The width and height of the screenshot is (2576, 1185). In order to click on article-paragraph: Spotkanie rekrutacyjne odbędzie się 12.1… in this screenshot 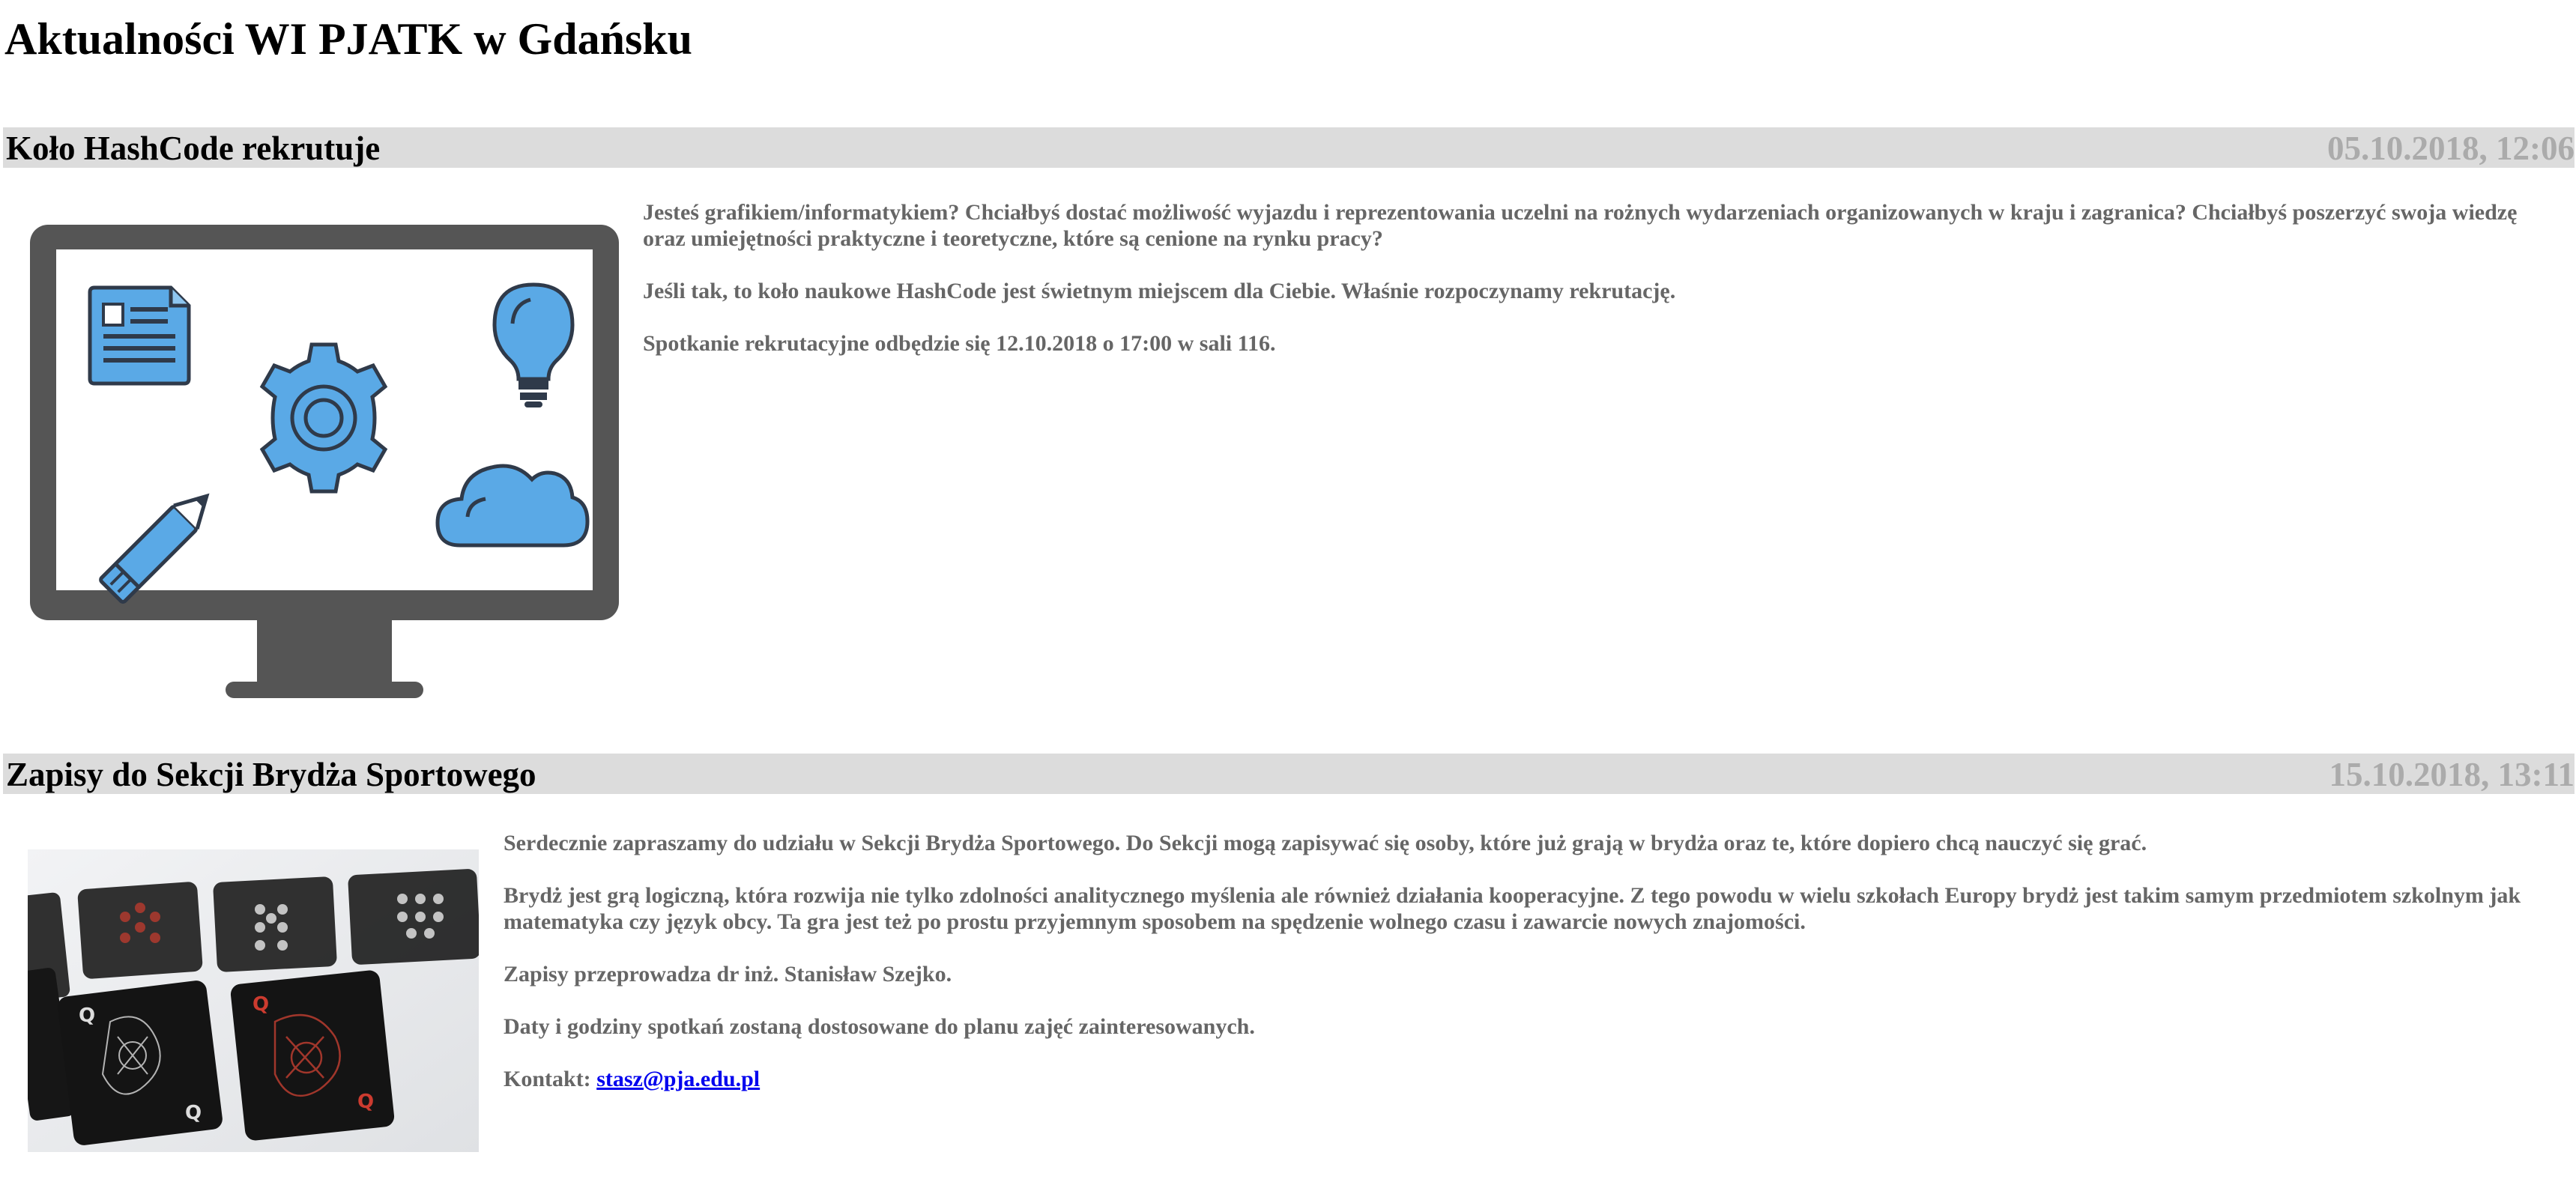, I will do `click(959, 343)`.